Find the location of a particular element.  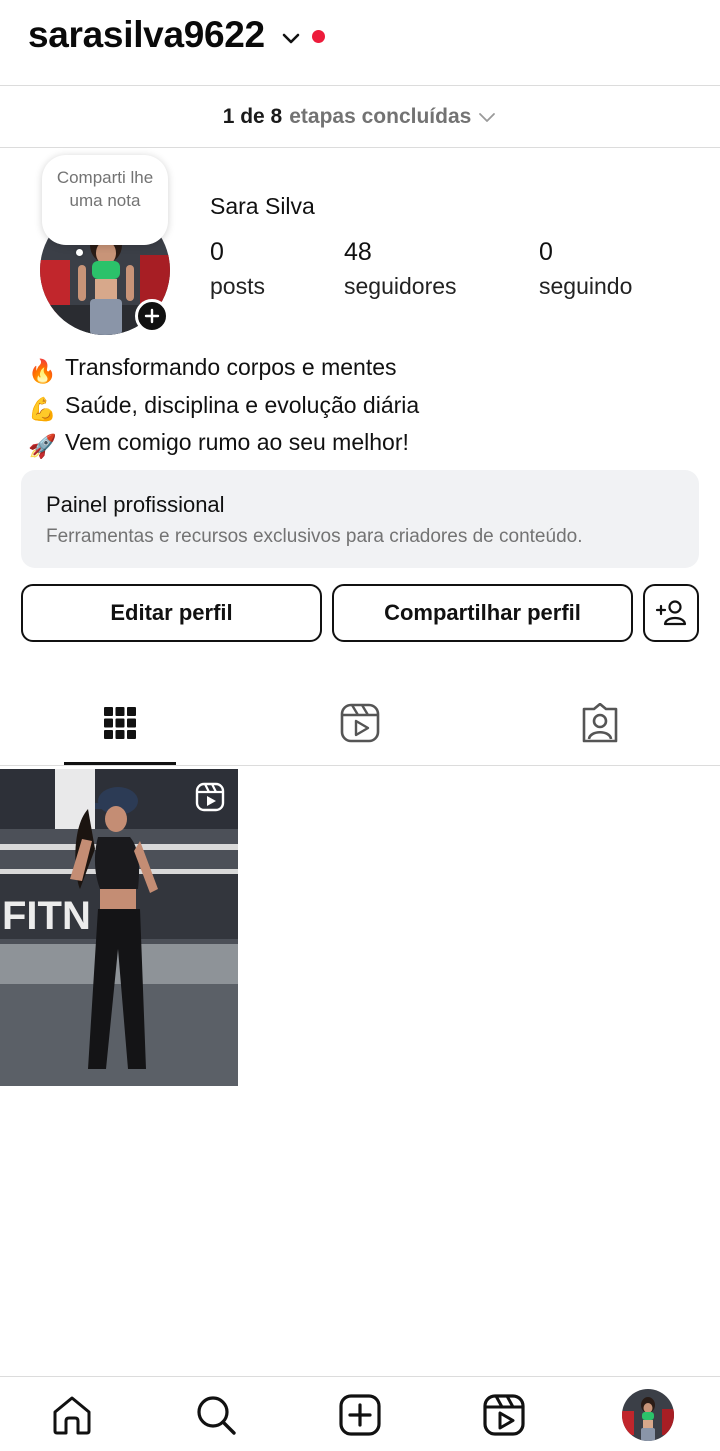

stat-label: seguindo is located at coordinates (586, 286).